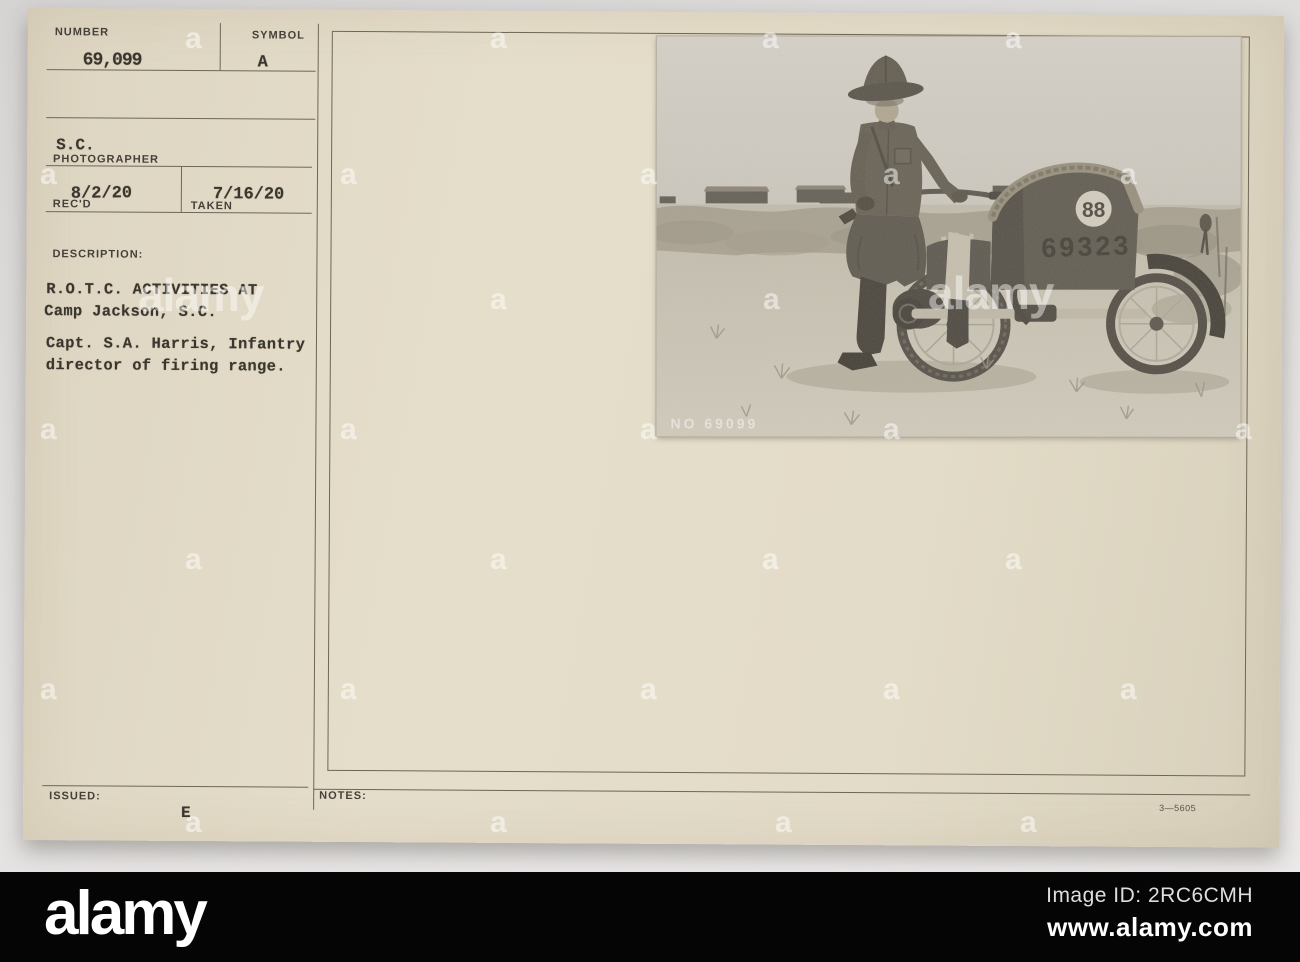 The width and height of the screenshot is (1300, 962). What do you see at coordinates (1178, 808) in the screenshot?
I see `print-code: 3—5605` at bounding box center [1178, 808].